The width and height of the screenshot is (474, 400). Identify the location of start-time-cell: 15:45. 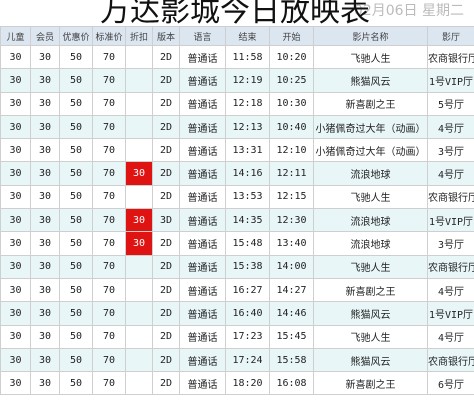
(291, 336).